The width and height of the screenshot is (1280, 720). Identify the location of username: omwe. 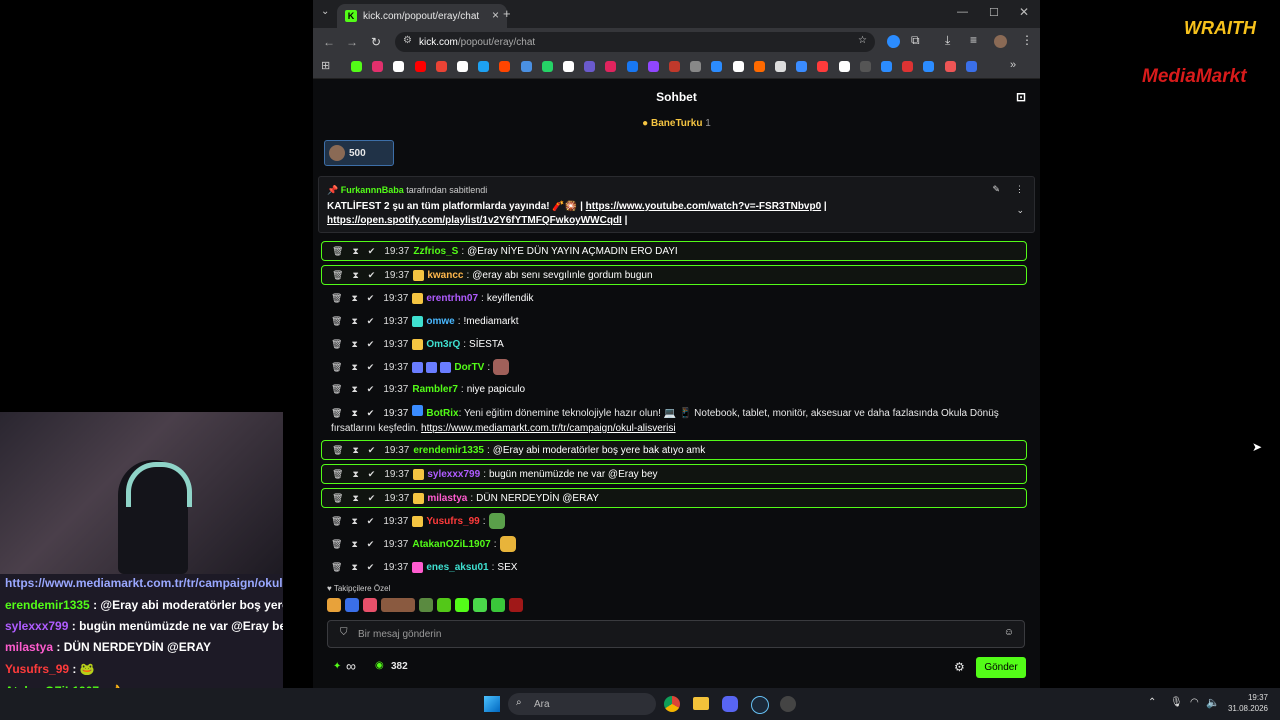
(440, 321).